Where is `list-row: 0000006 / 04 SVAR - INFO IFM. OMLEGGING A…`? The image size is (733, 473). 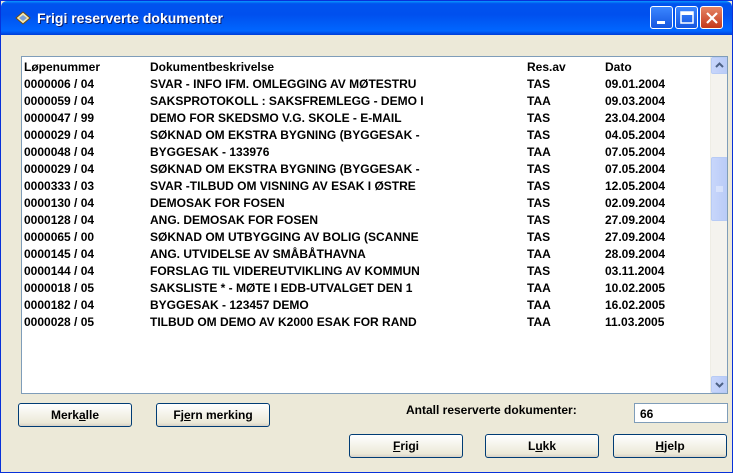 list-row: 0000006 / 04 SVAR - INFO IFM. OMLEGGING A… is located at coordinates (366, 84).